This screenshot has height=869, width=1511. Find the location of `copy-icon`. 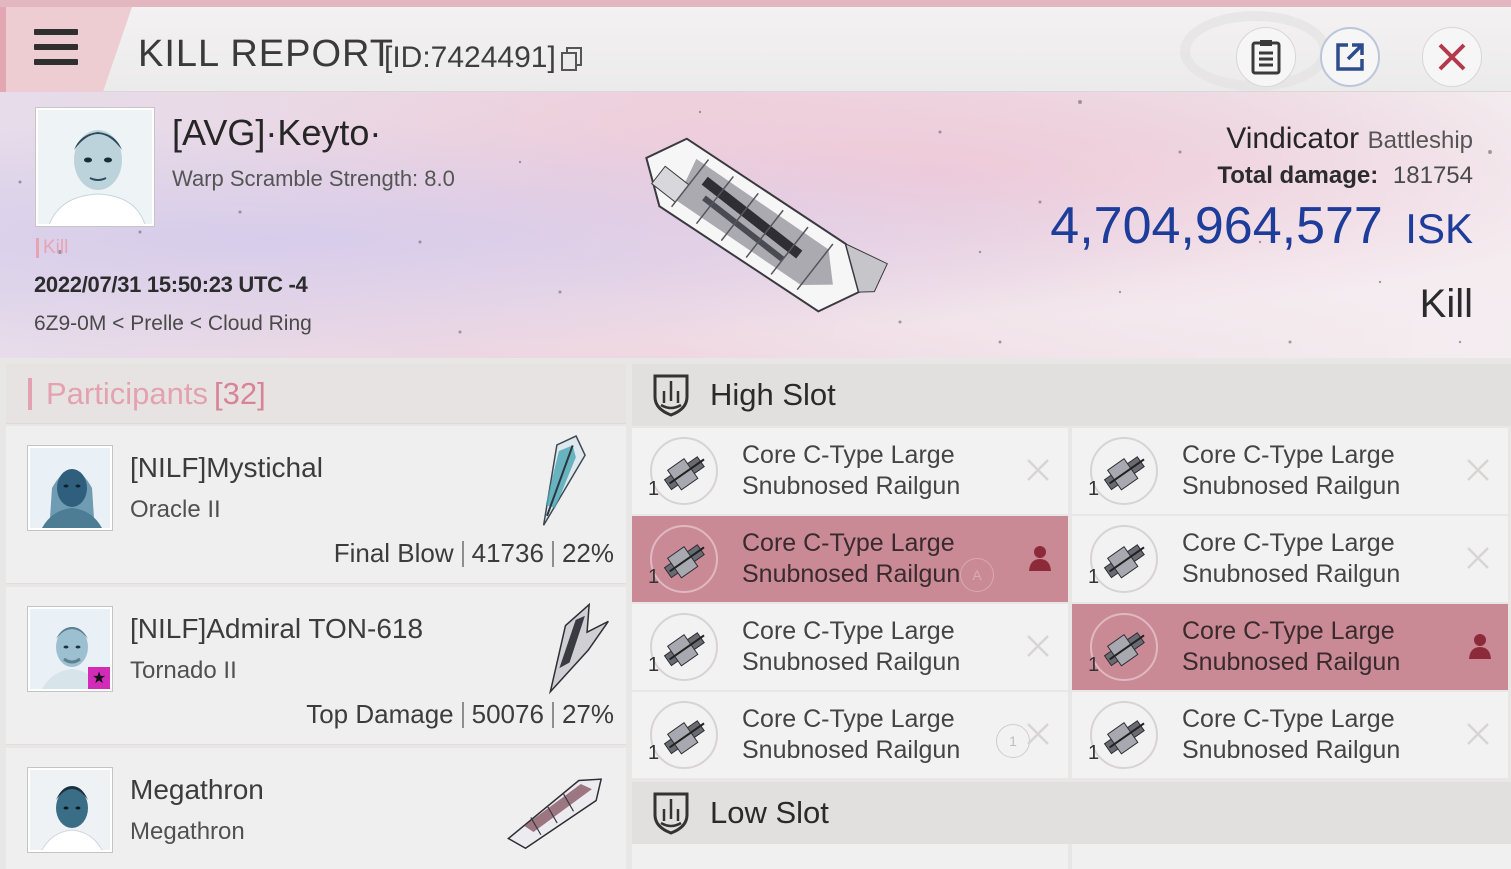

copy-icon is located at coordinates (572, 59).